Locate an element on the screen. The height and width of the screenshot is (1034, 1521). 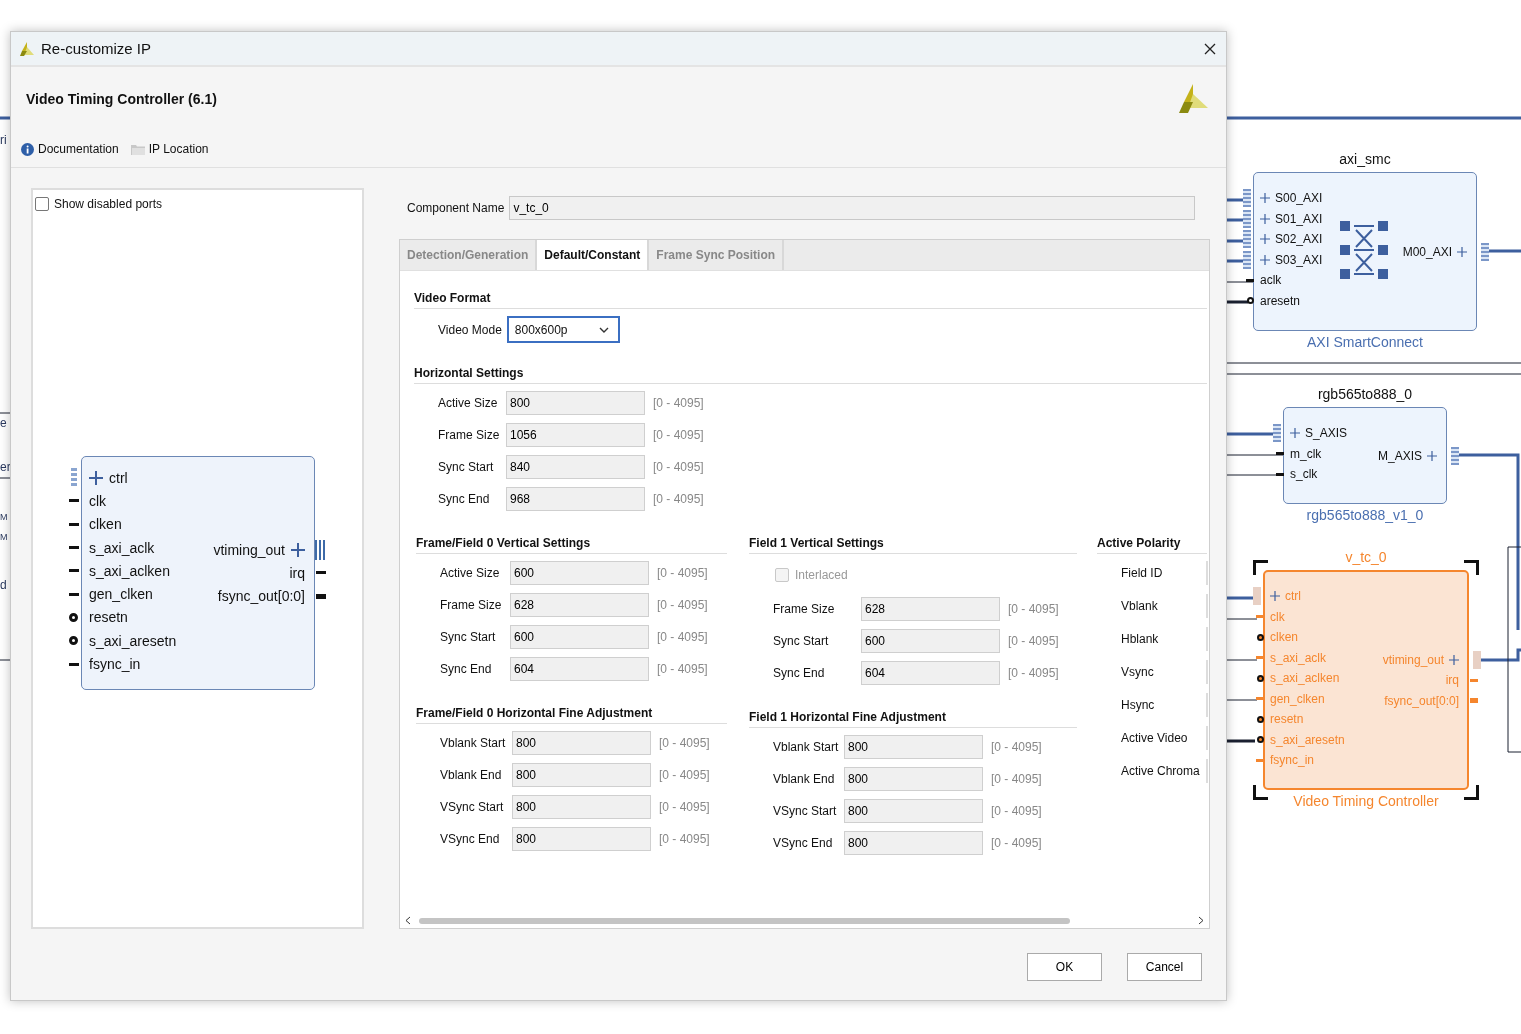
number-field: 840 is located at coordinates (575, 467).